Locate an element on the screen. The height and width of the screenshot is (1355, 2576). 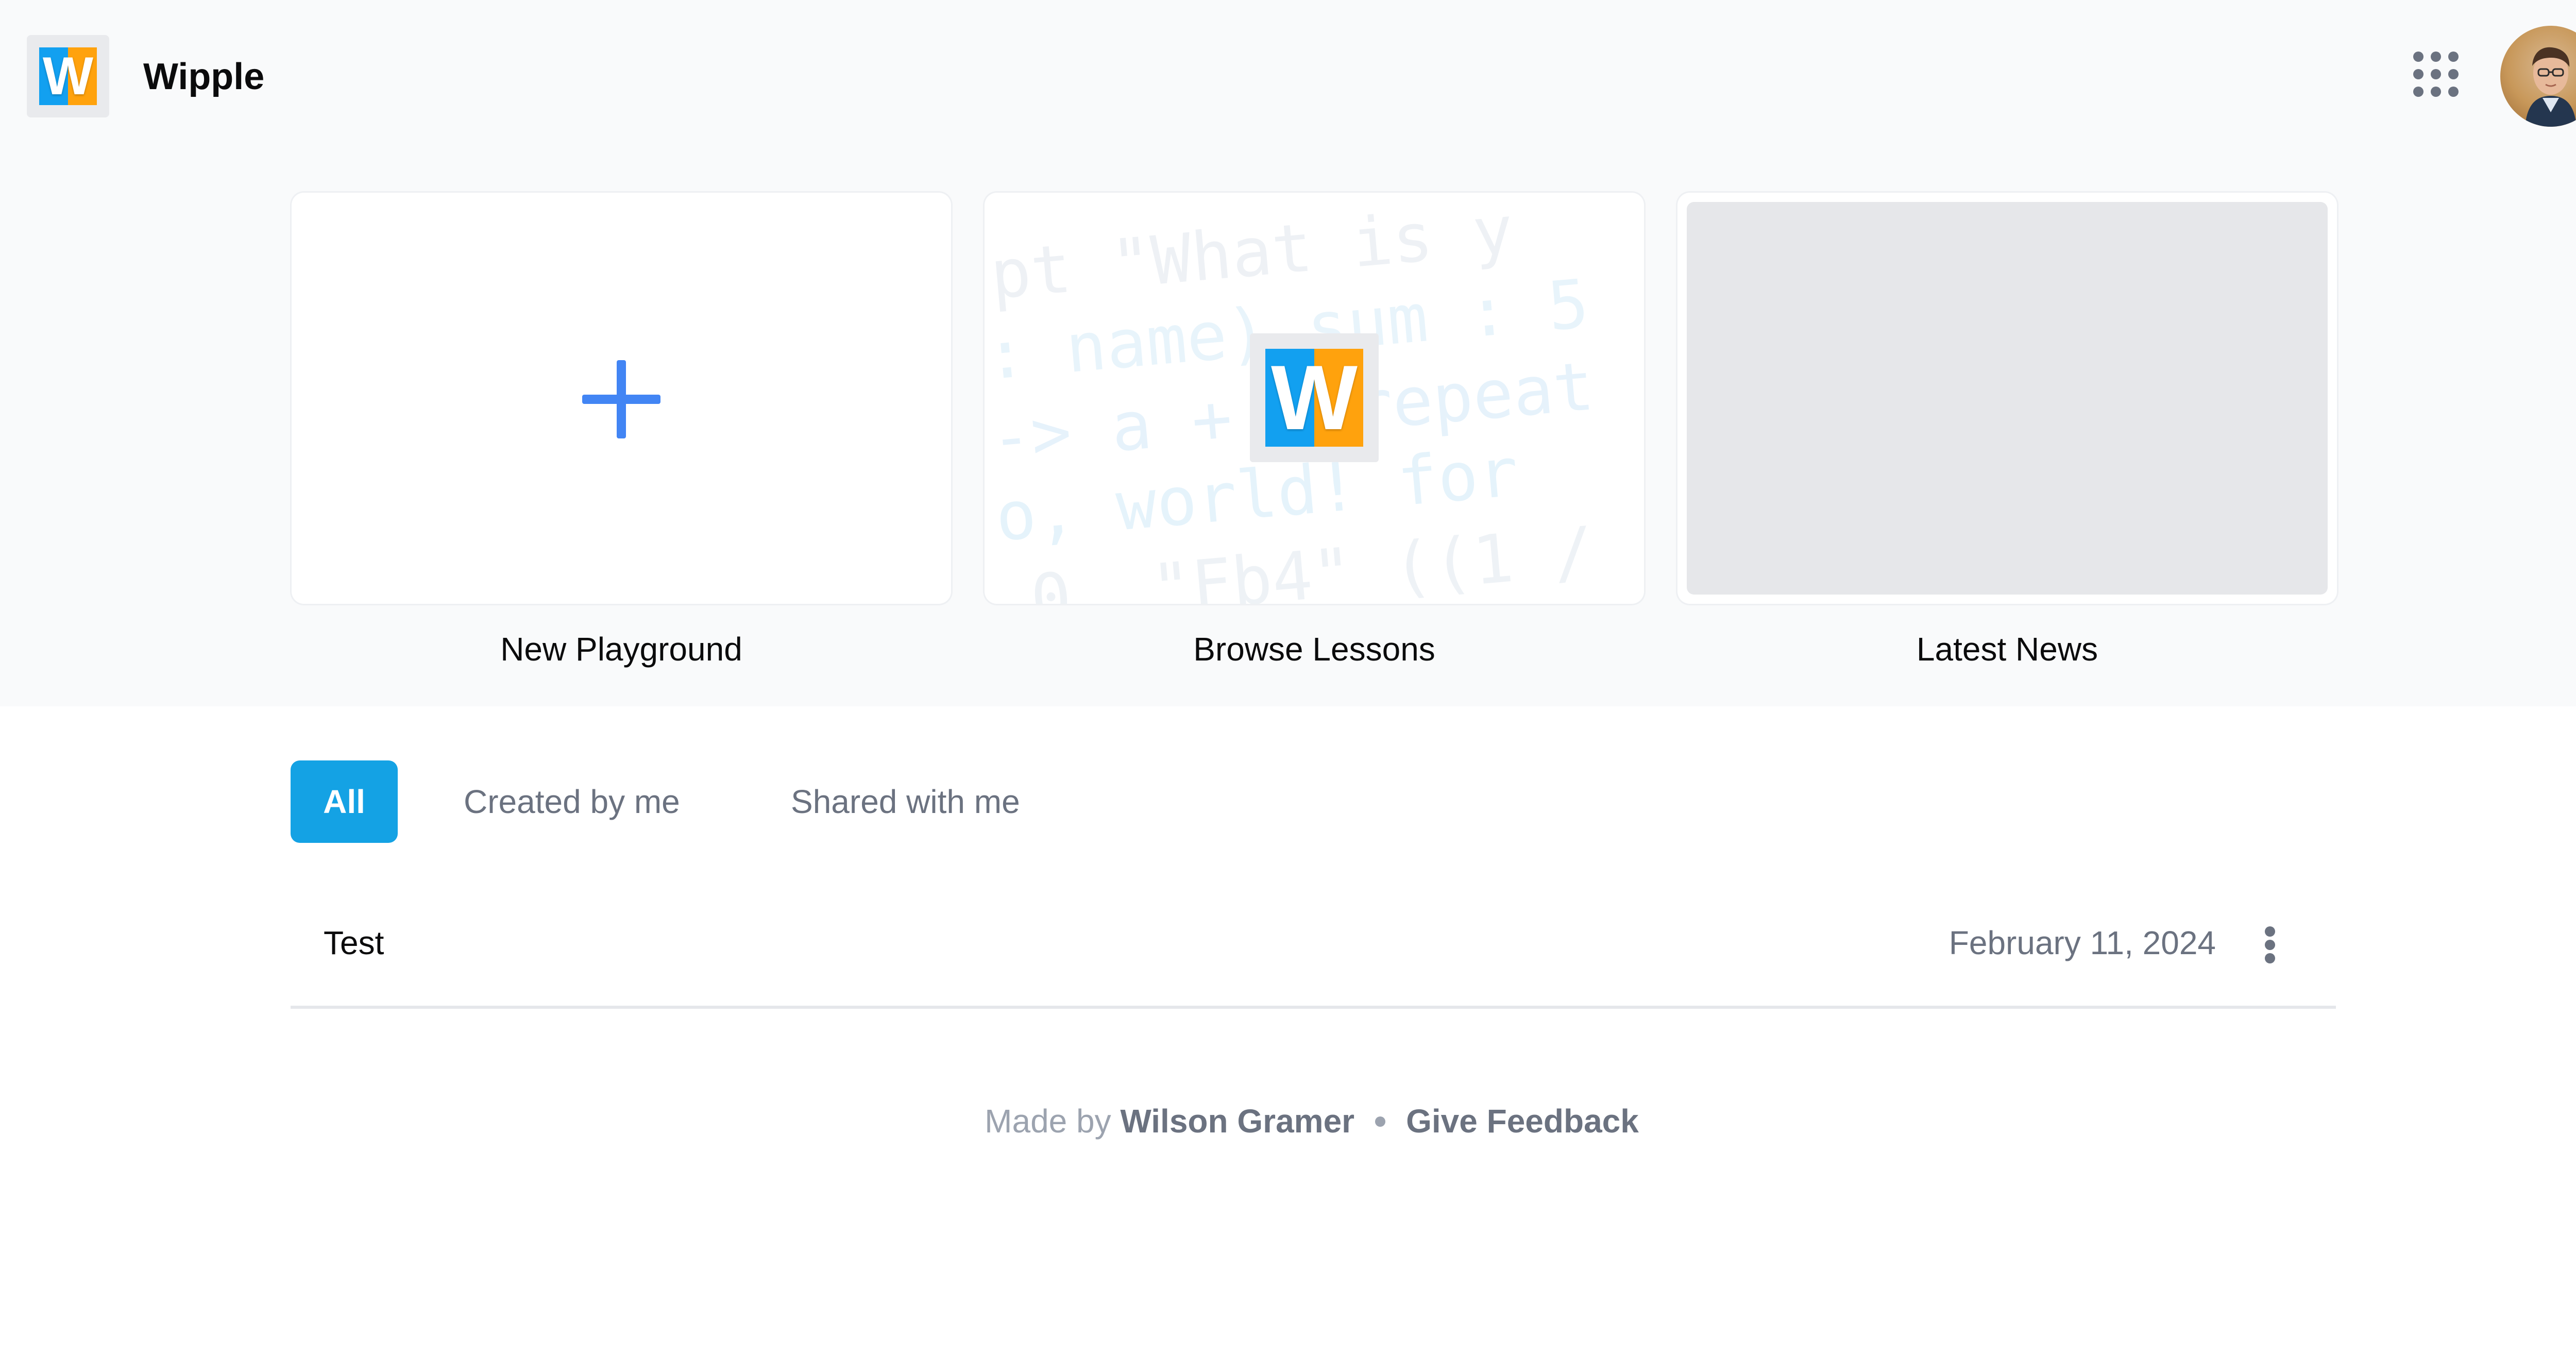
new-playground-label: New Playground is located at coordinates (621, 649).